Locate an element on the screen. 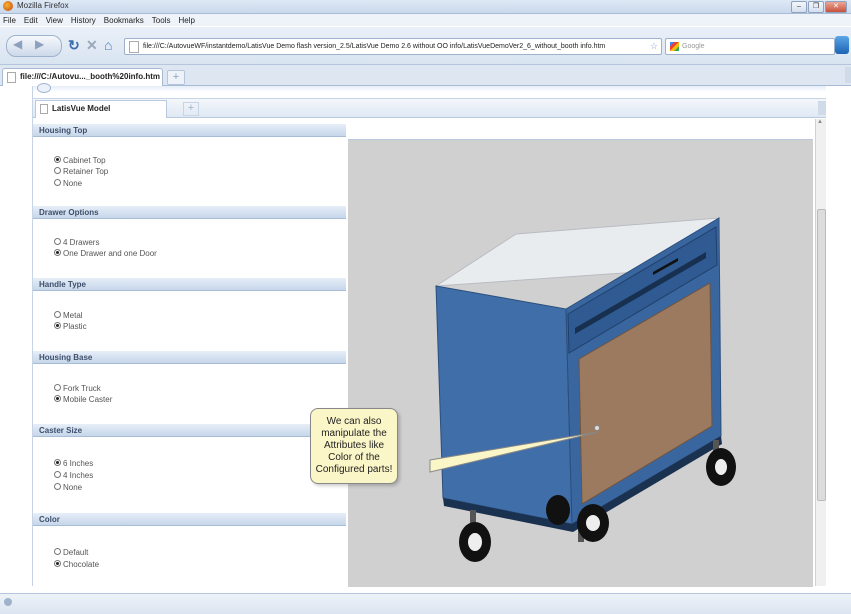 The height and width of the screenshot is (614, 851). cabinet-side-panel is located at coordinates (504, 405).